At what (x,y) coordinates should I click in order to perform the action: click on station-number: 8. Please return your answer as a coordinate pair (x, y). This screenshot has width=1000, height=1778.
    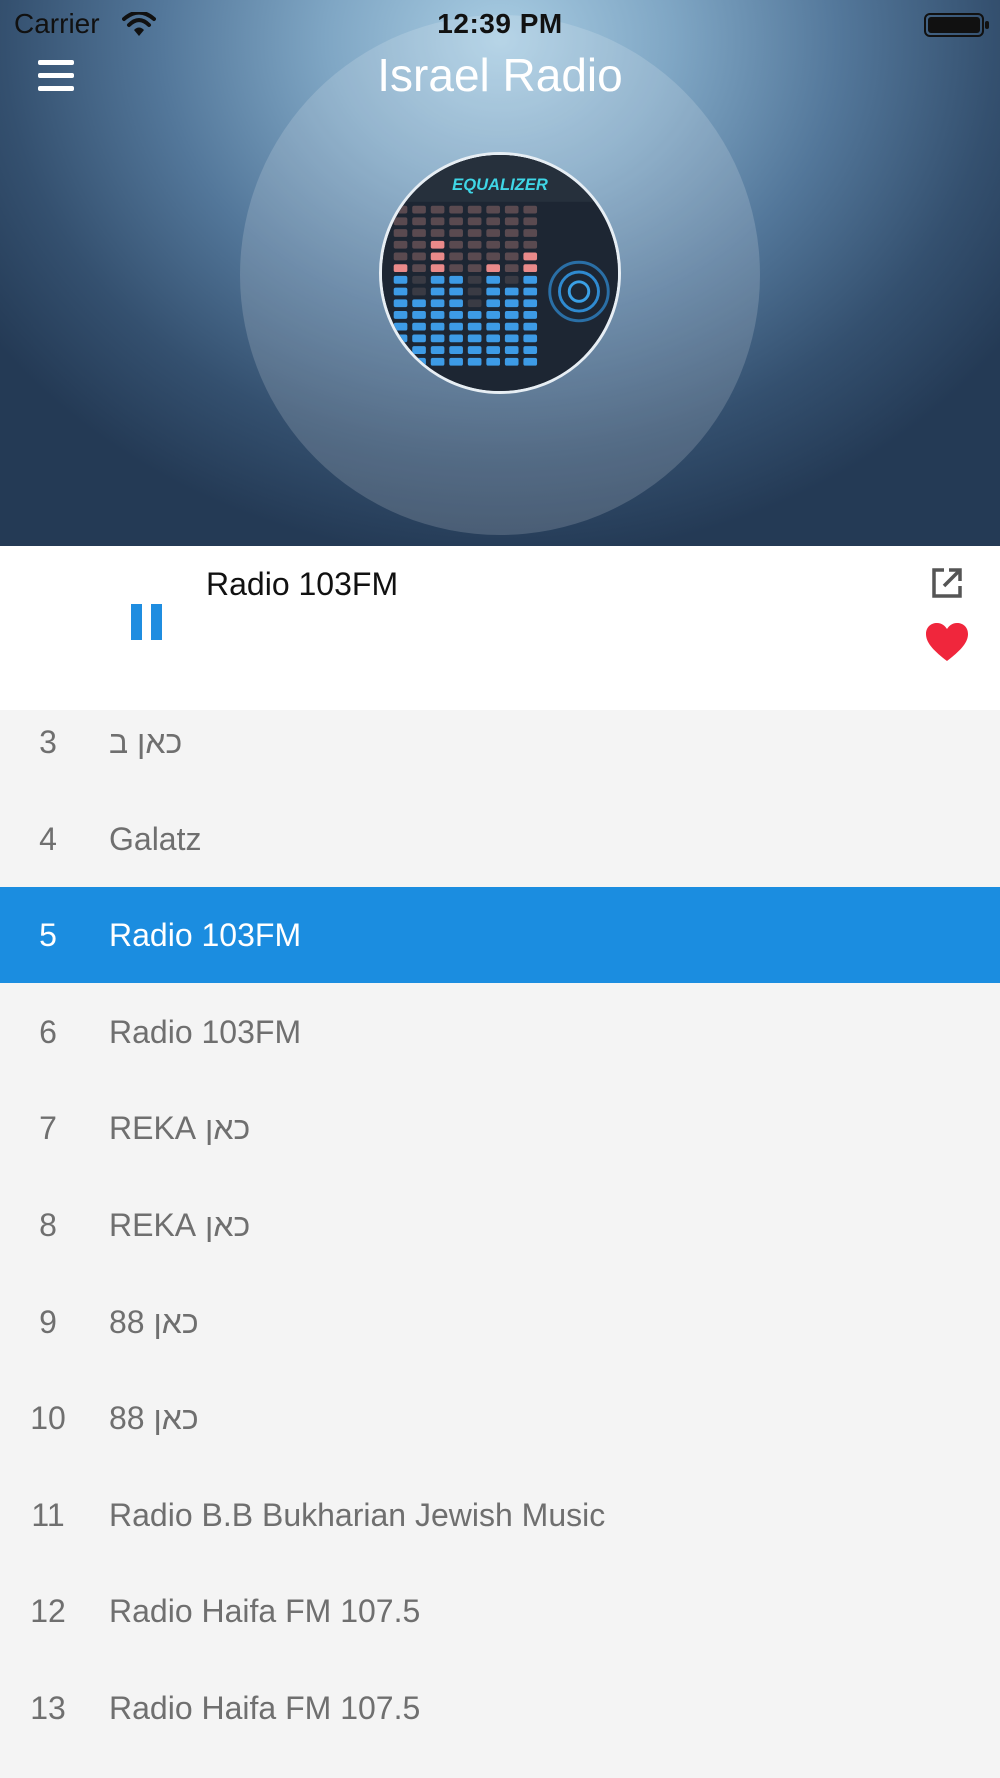
    Looking at the image, I should click on (48, 1225).